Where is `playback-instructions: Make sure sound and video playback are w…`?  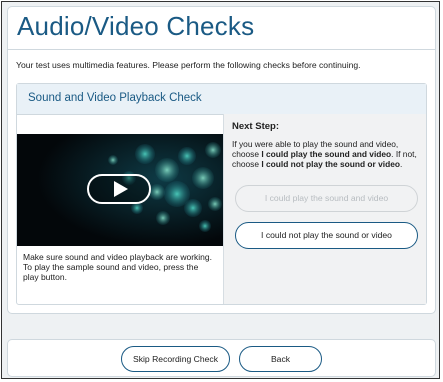
playback-instructions: Make sure sound and video playback are w… is located at coordinates (117, 267).